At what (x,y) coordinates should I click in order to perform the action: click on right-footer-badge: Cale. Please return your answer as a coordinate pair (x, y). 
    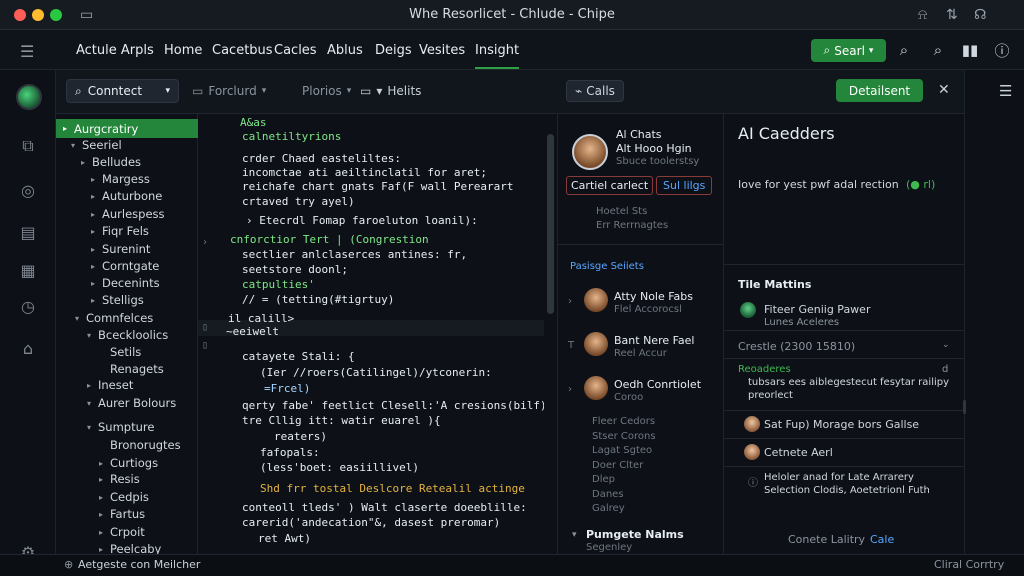
    Looking at the image, I should click on (882, 539).